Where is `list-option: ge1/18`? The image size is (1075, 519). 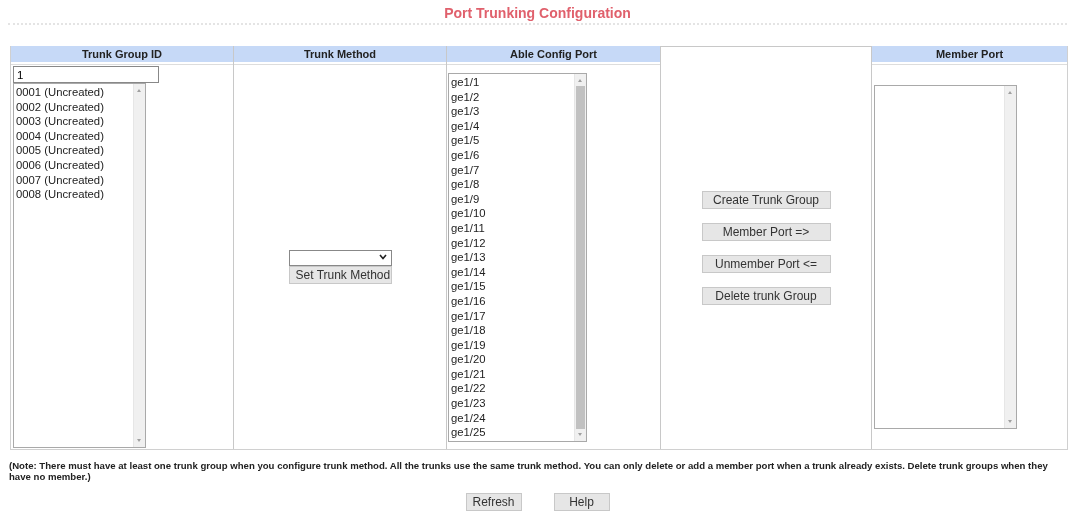
list-option: ge1/18 is located at coordinates (511, 330).